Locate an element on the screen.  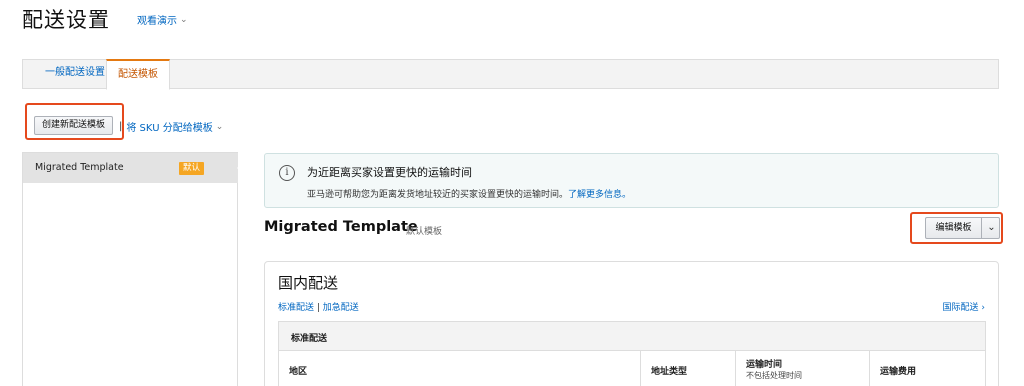
column-label: 运输时间 is located at coordinates (764, 365).